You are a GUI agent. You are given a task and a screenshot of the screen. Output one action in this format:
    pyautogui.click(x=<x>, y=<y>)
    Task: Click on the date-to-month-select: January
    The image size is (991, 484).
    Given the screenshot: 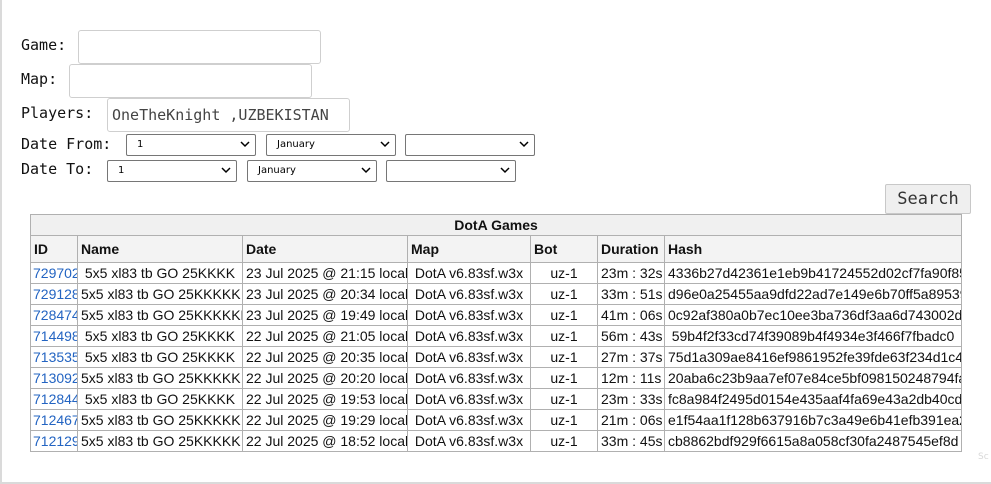 What is the action you would take?
    pyautogui.click(x=312, y=171)
    